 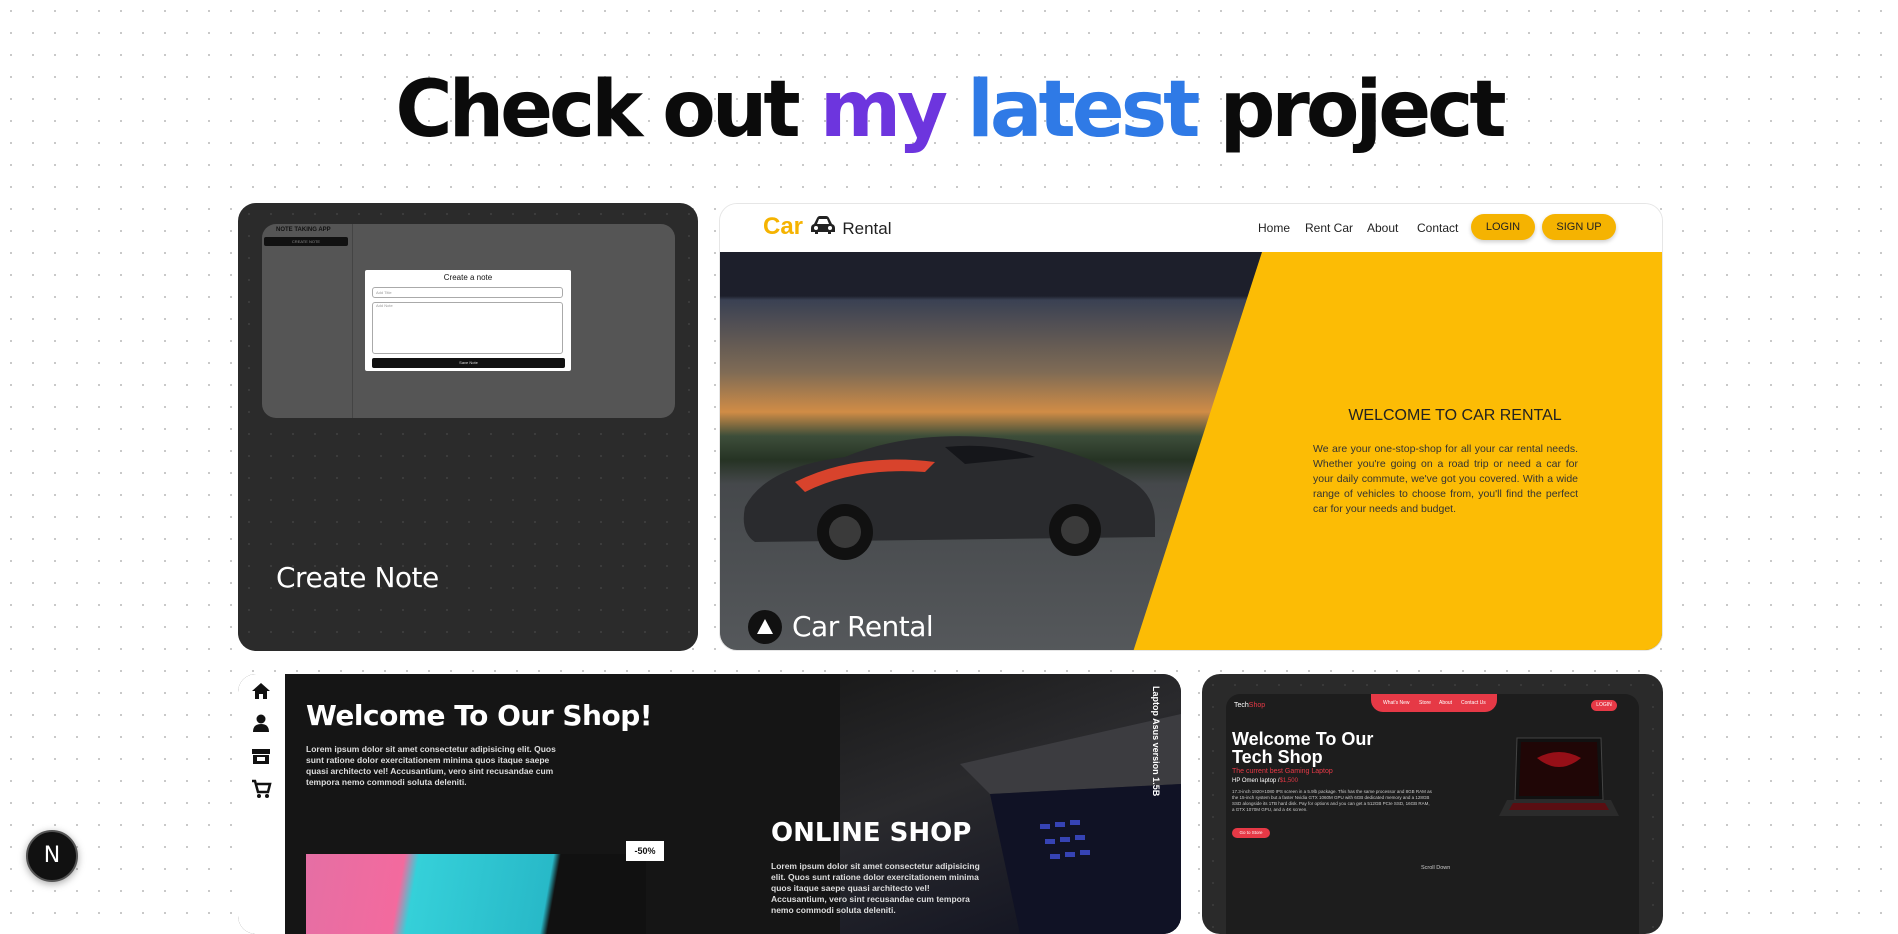 I want to click on tech-nav-about: About, so click(x=1446, y=703).